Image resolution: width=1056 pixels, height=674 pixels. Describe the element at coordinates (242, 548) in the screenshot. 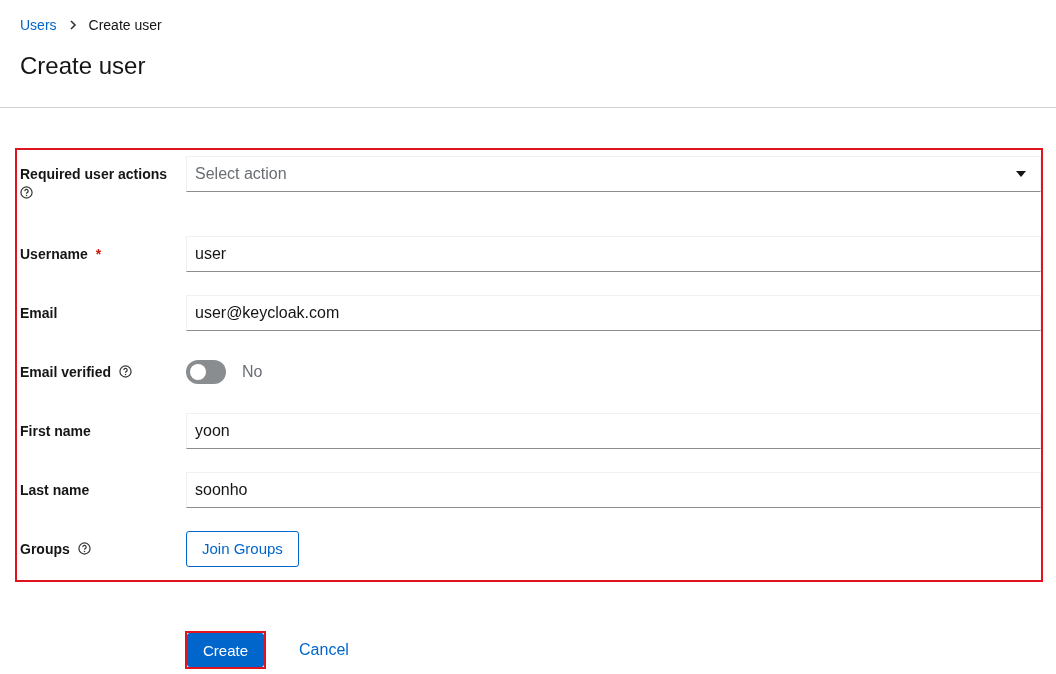

I see `join-groups-button: Join Groups` at that location.